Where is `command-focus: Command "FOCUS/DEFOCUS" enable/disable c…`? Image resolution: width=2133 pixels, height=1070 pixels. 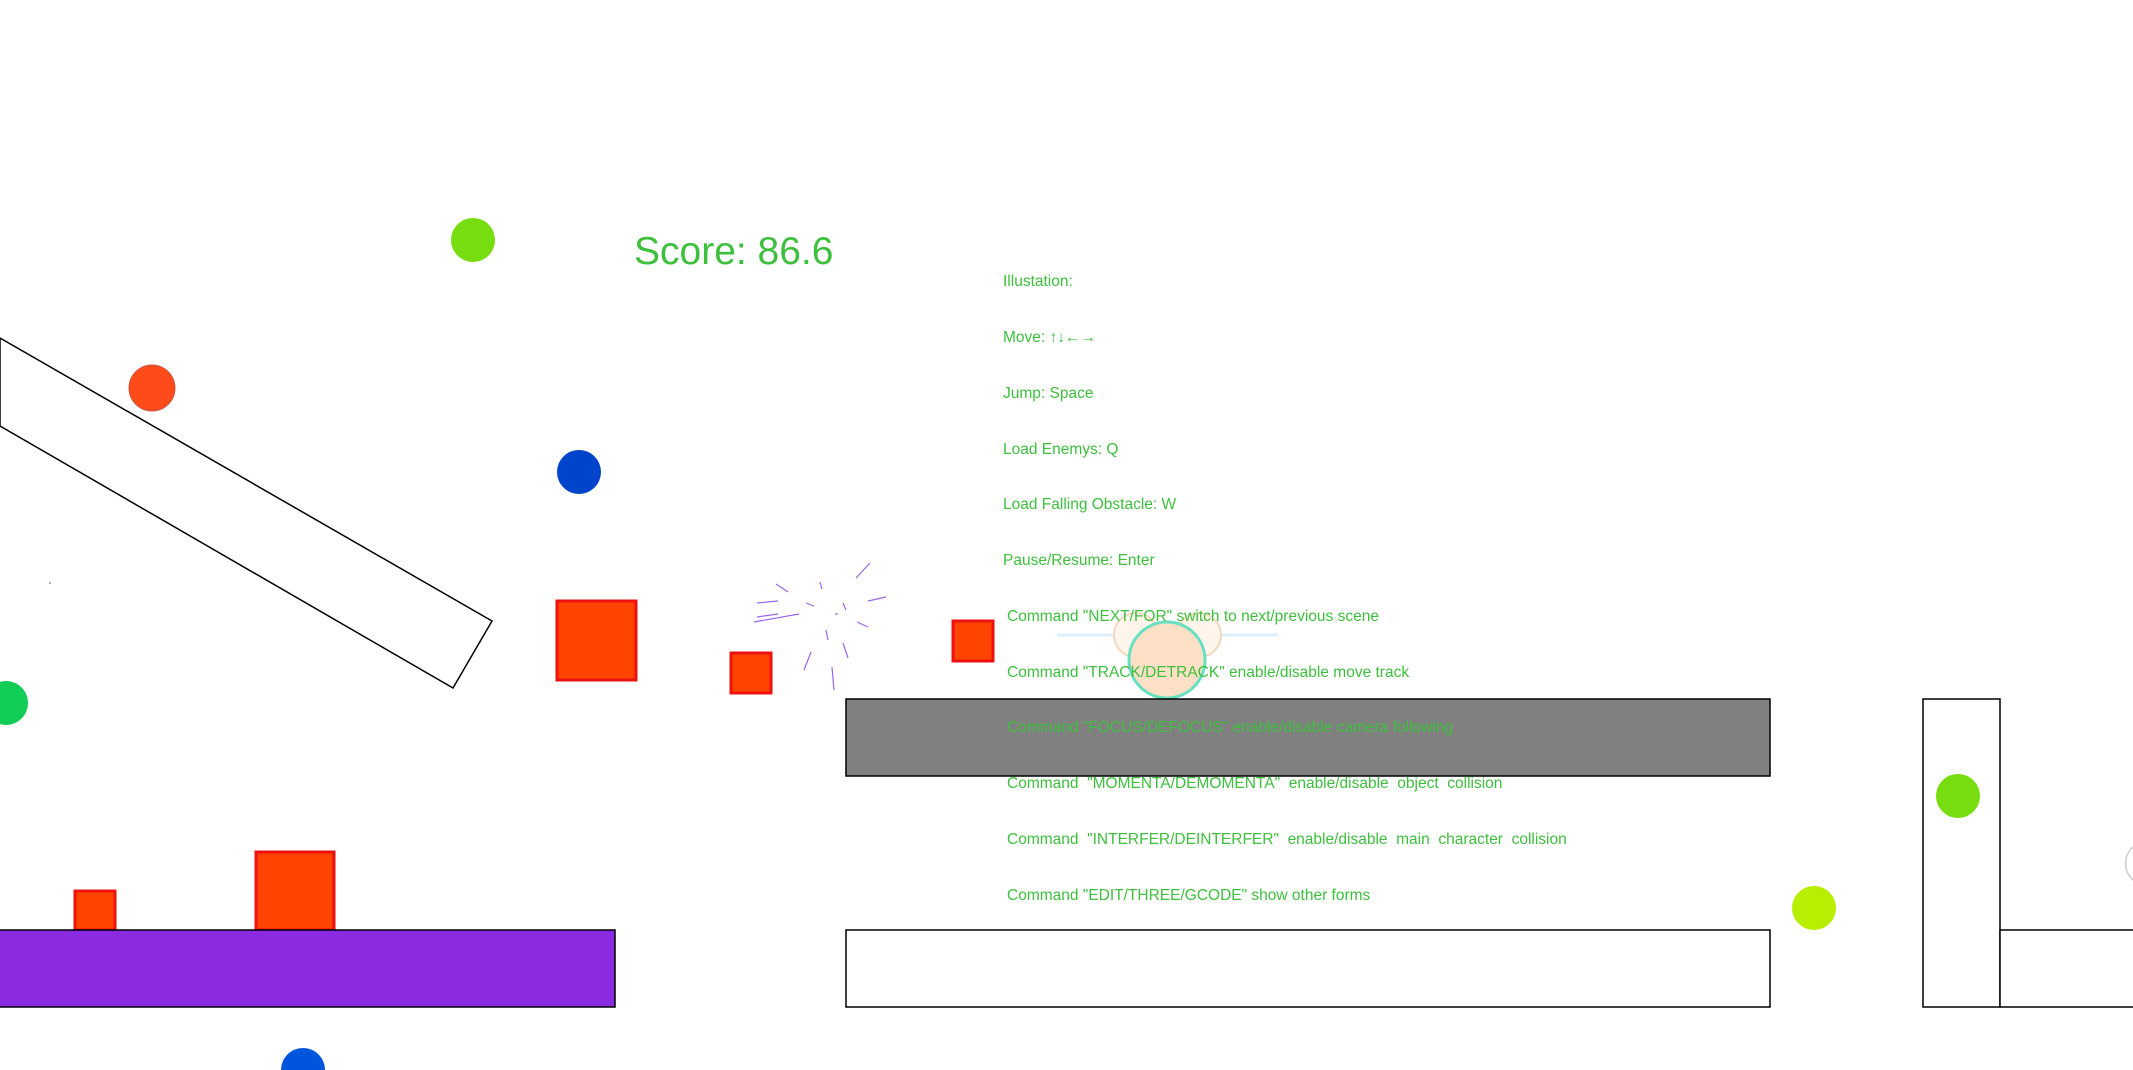
command-focus: Command "FOCUS/DEFOCUS" enable/disable c… is located at coordinates (1230, 728).